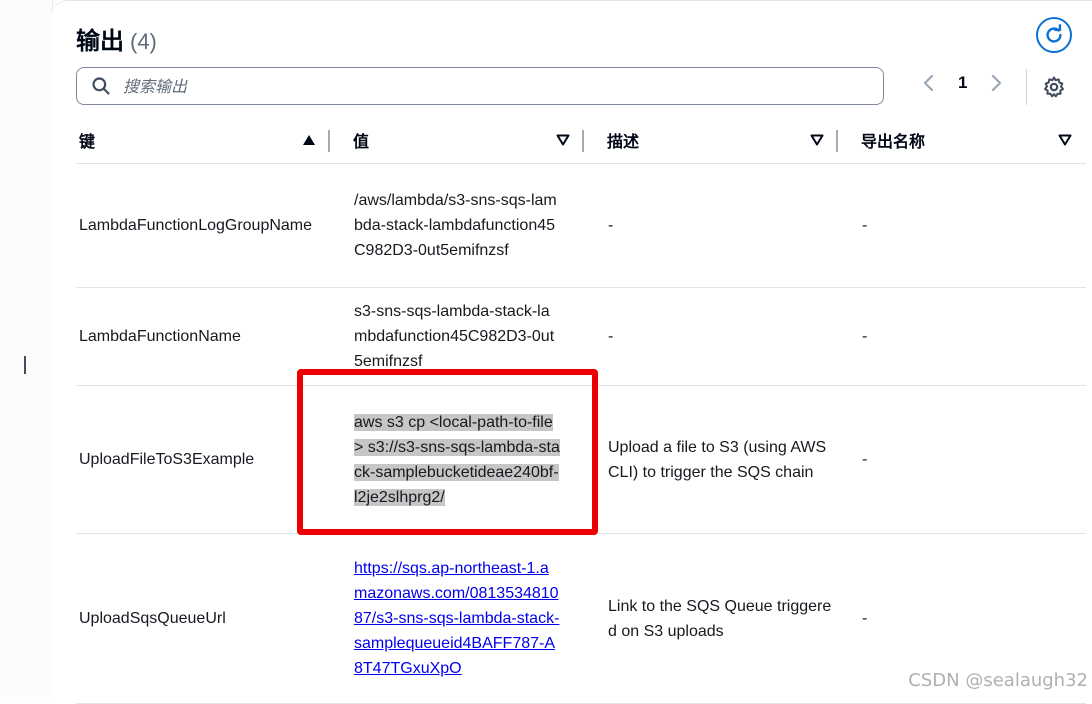 The image size is (1092, 704). Describe the element at coordinates (87, 141) in the screenshot. I see `column-label: 键` at that location.